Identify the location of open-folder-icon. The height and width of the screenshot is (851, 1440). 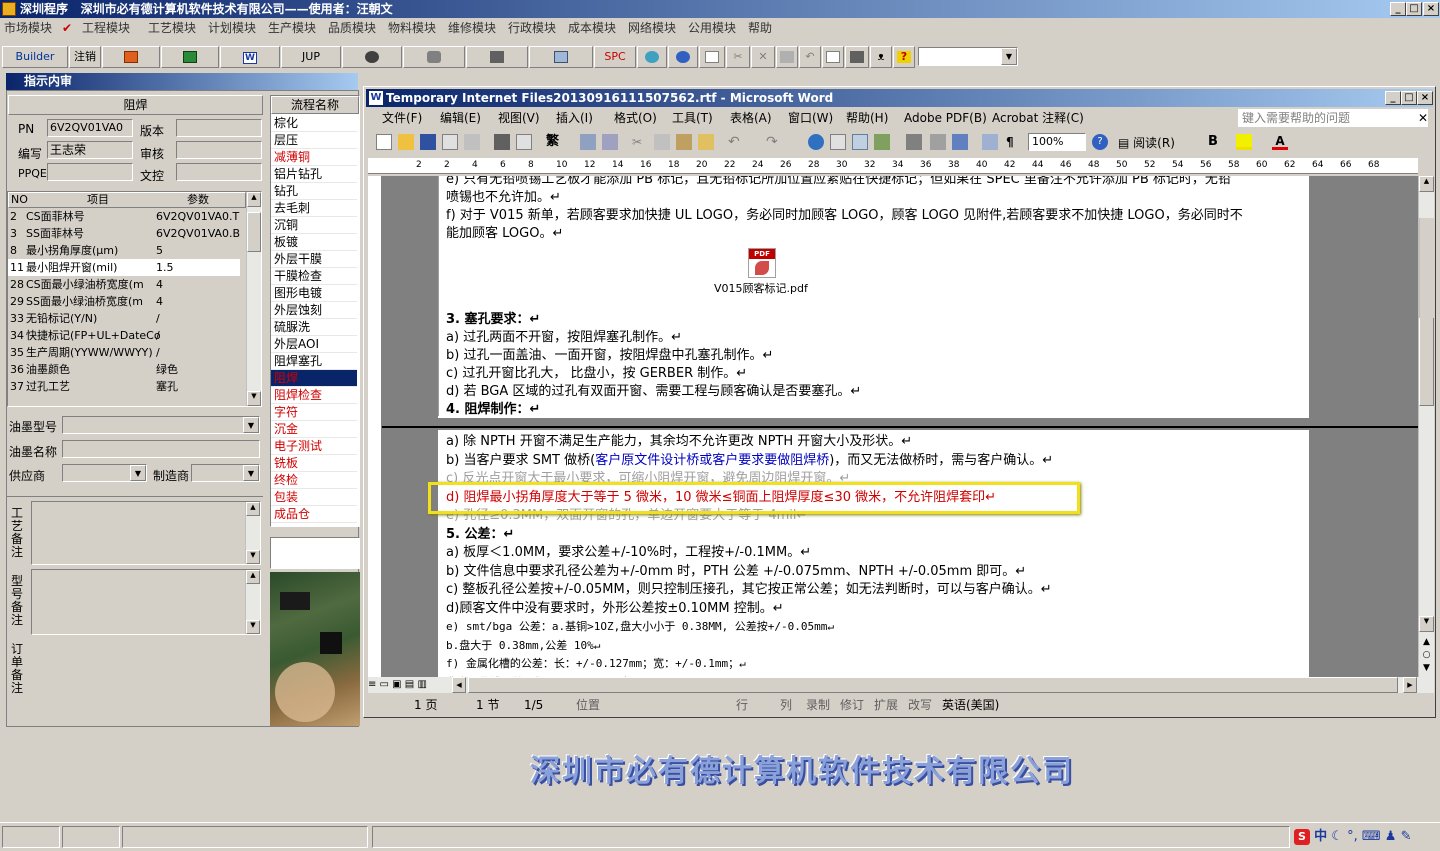
(406, 142).